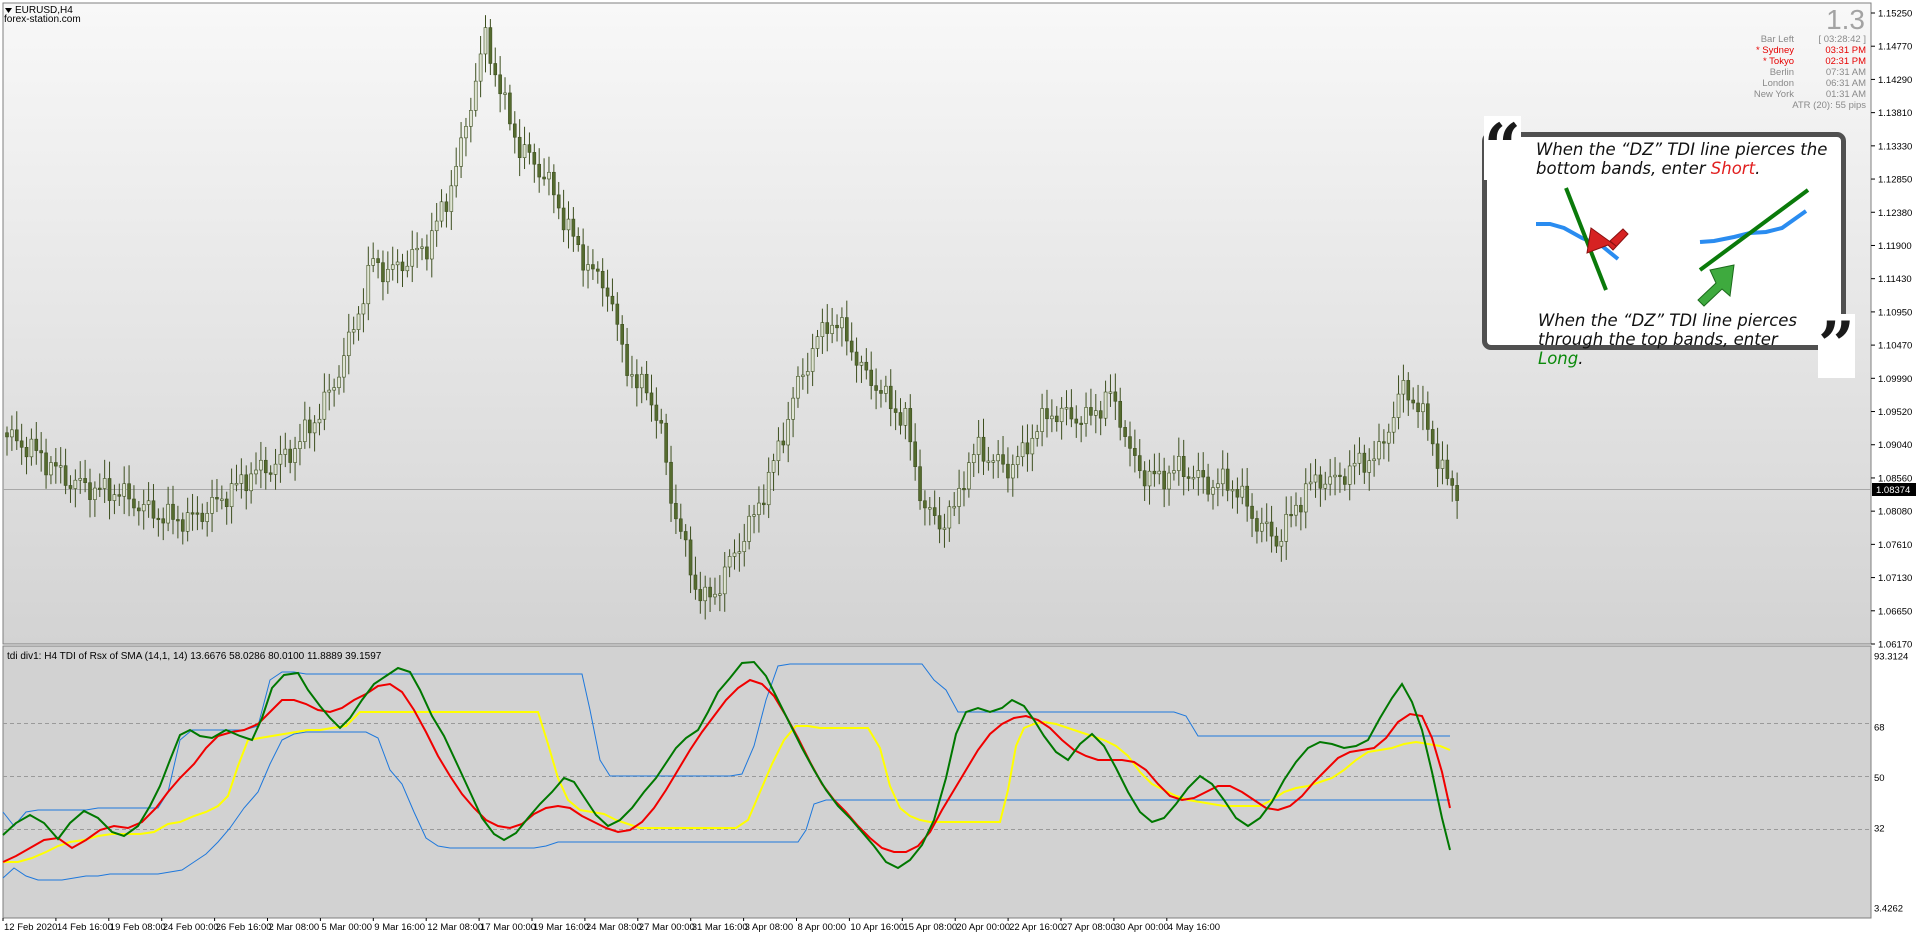 The width and height of the screenshot is (1916, 933). I want to click on time-axis-label: 24 Feb 00:00, so click(191, 927).